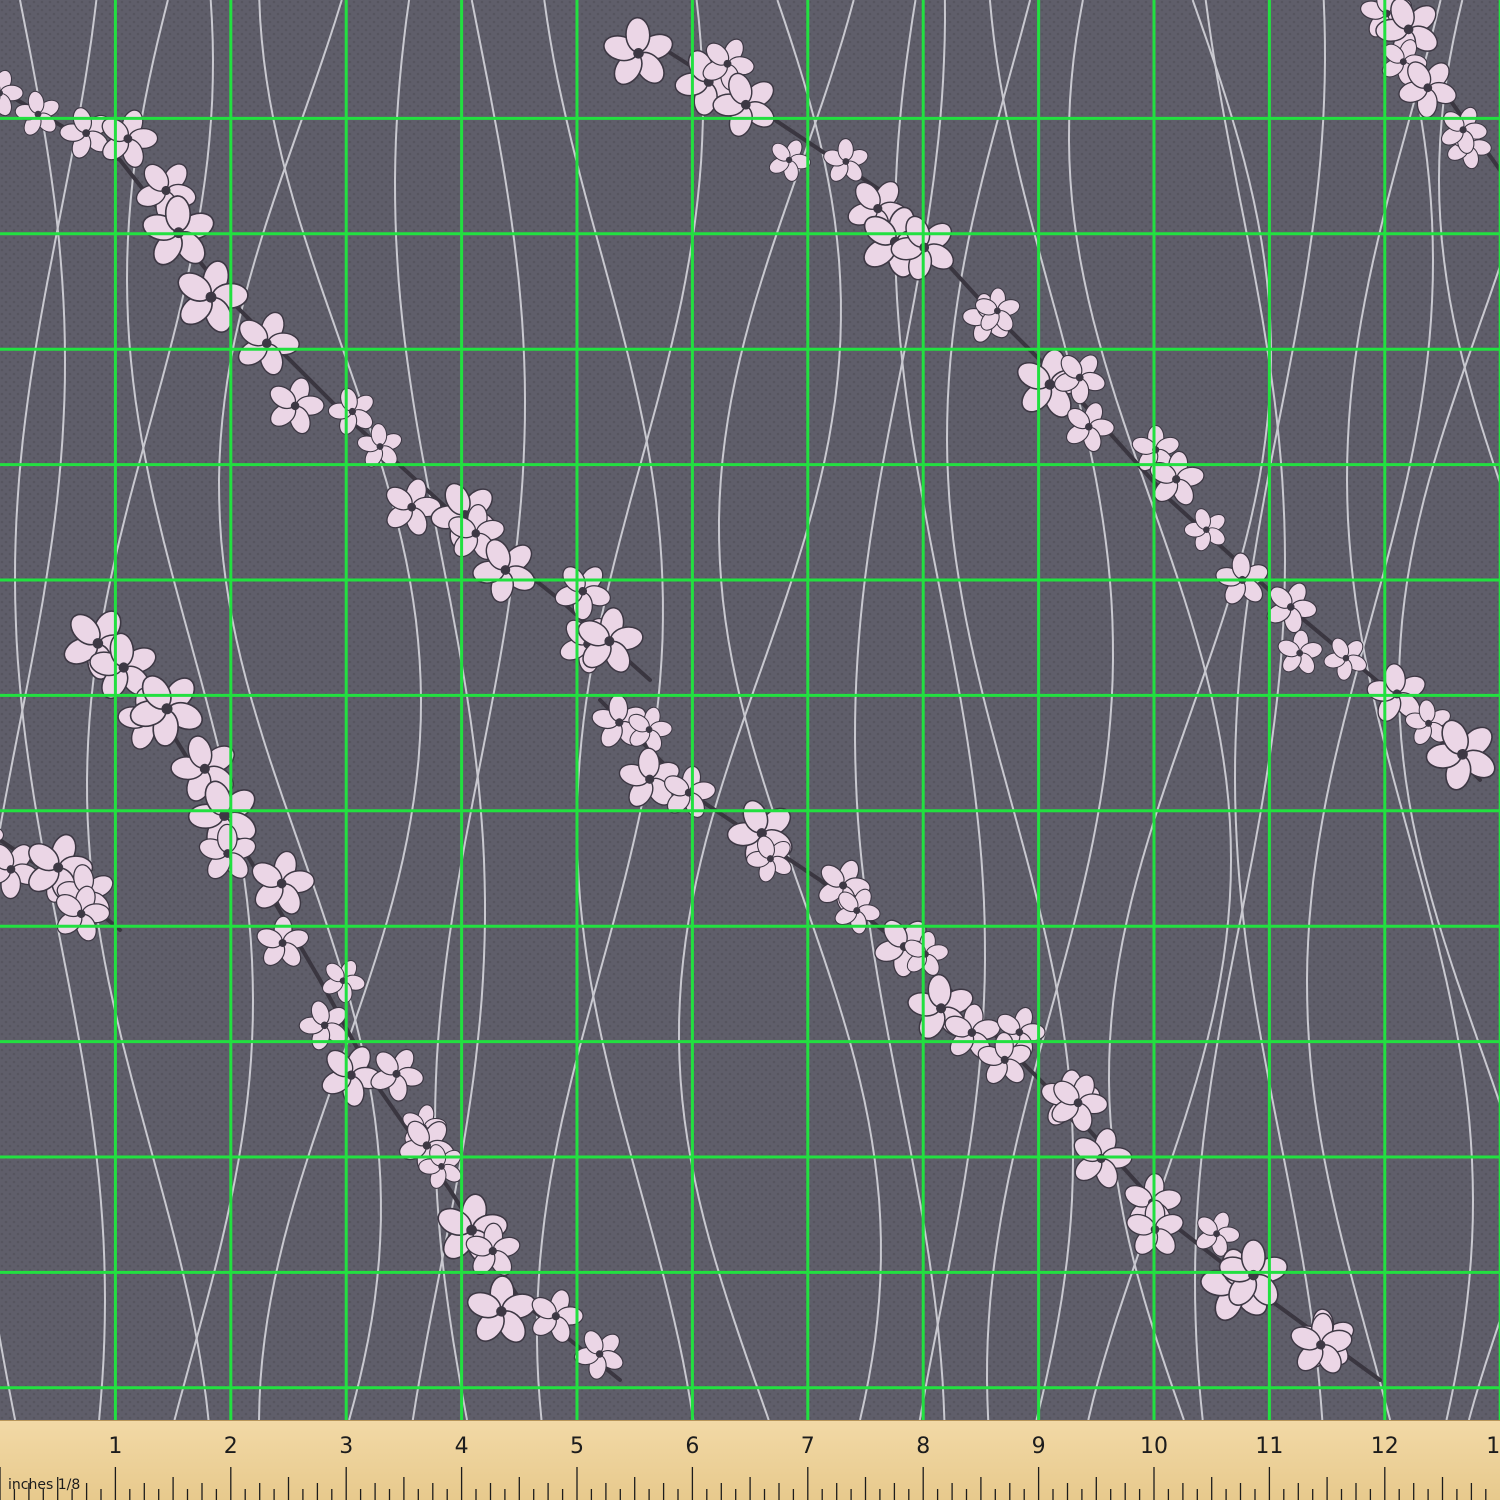 This screenshot has width=1500, height=1500. What do you see at coordinates (808, 1446) in the screenshot?
I see `ruler-number: 7` at bounding box center [808, 1446].